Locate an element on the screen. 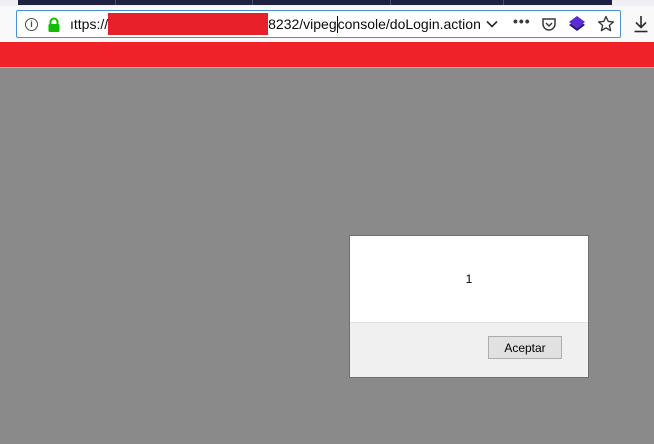 Image resolution: width=654 pixels, height=444 pixels. star-icon is located at coordinates (606, 24).